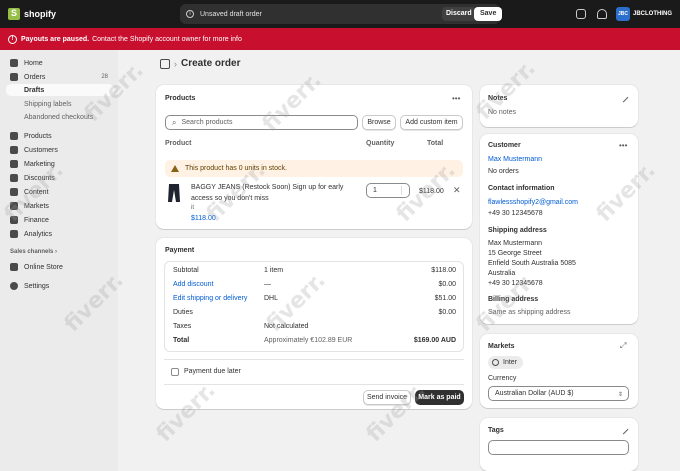 This screenshot has height=471, width=680. I want to click on market-name: Inter, so click(510, 362).